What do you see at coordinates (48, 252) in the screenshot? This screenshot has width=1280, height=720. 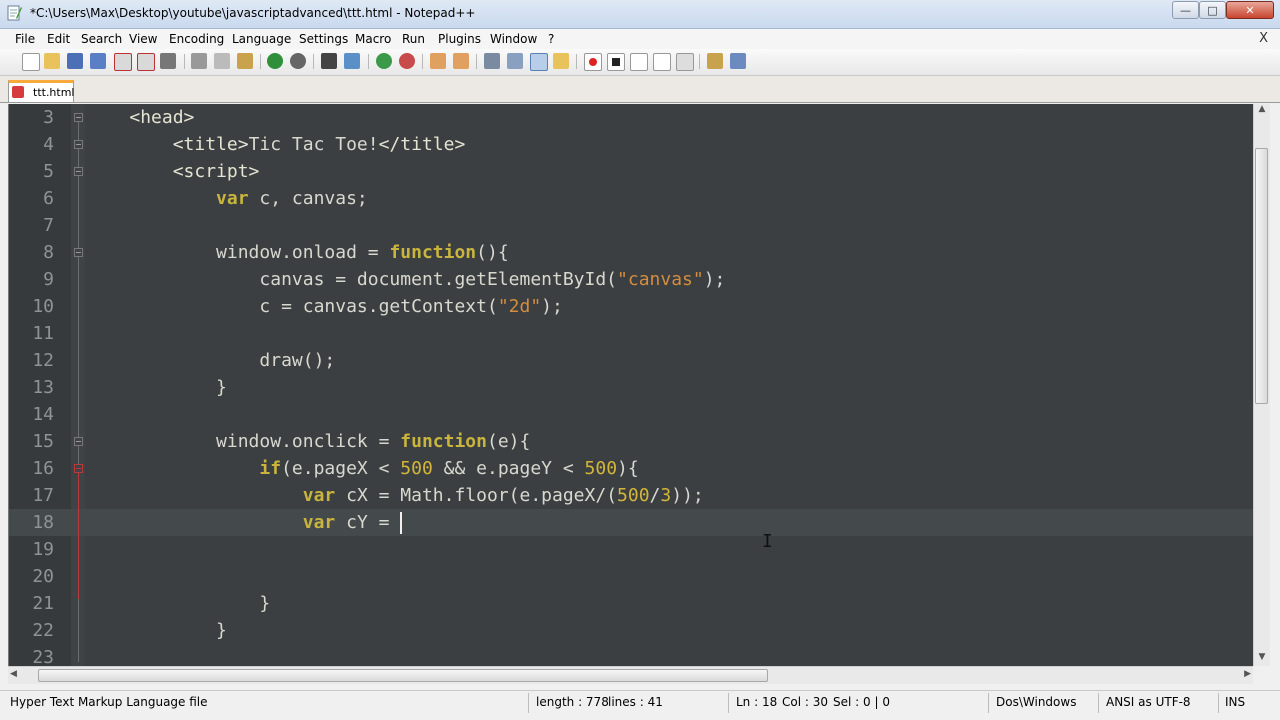 I see `line-number: 8` at bounding box center [48, 252].